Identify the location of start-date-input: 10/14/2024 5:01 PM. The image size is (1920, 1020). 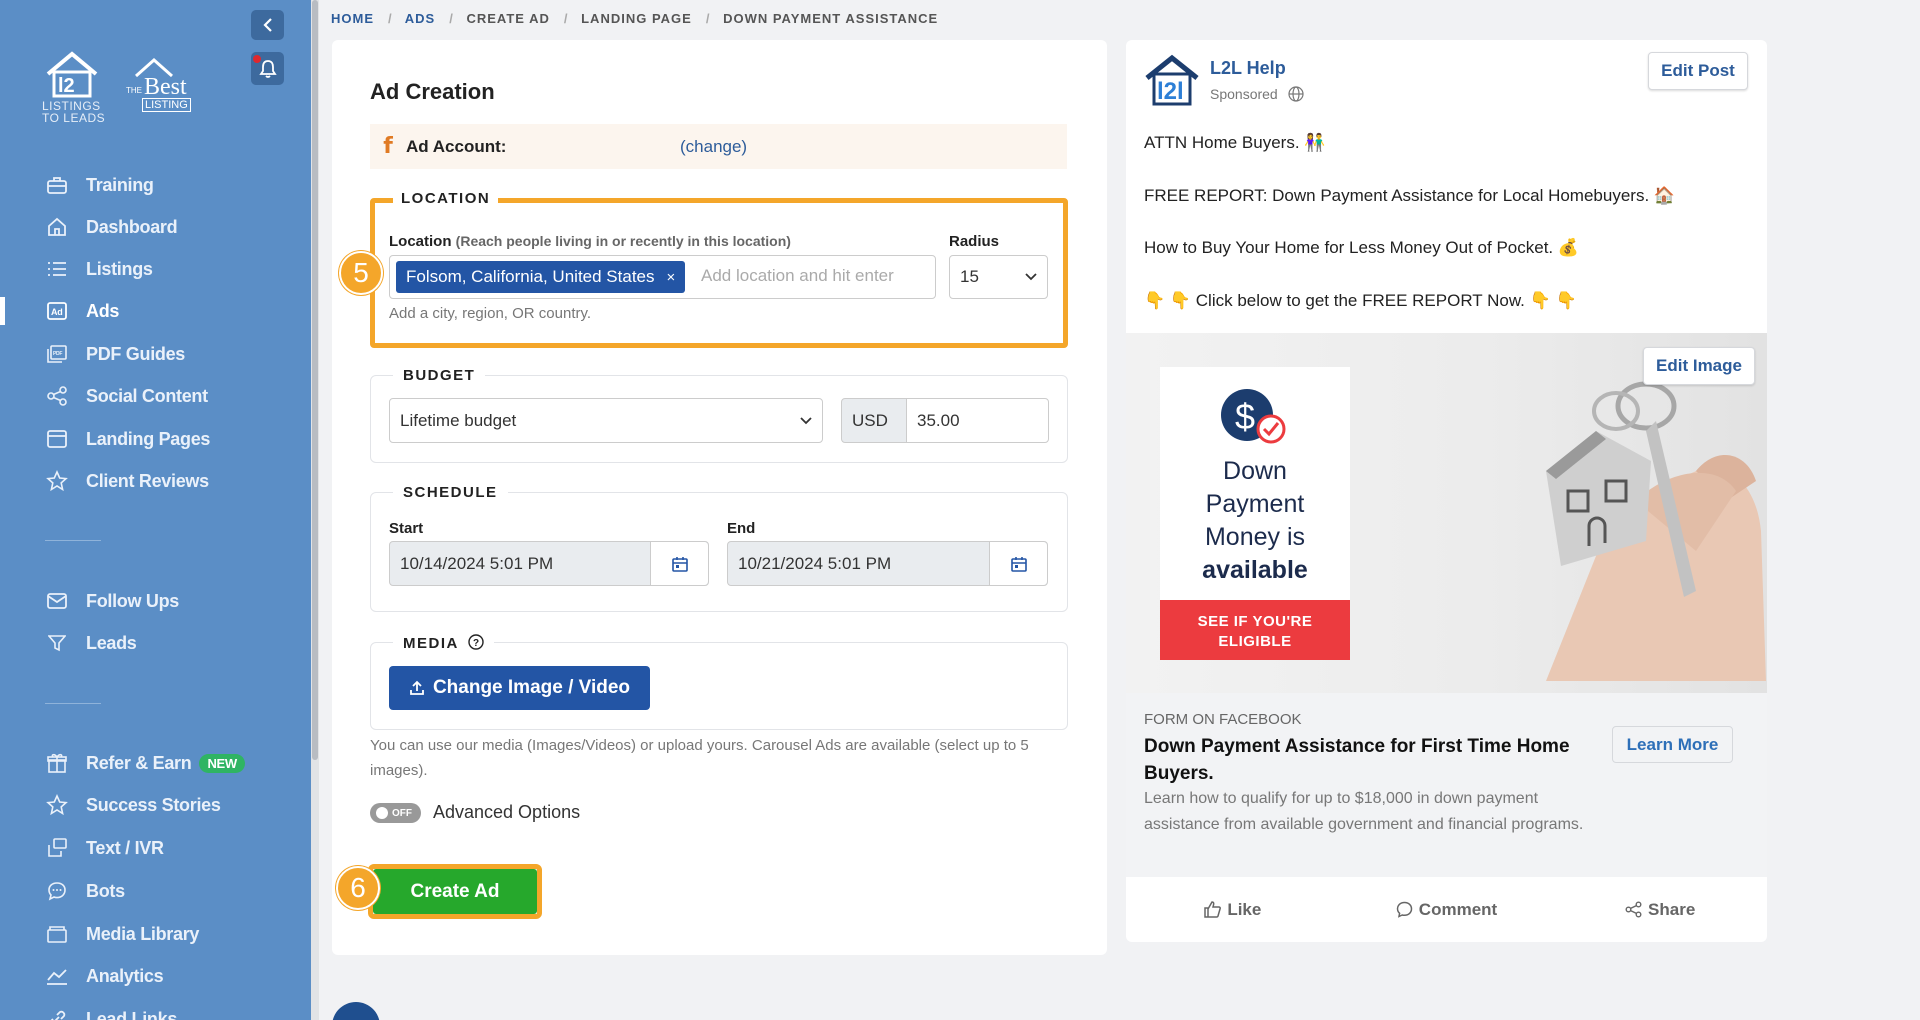
(549, 563).